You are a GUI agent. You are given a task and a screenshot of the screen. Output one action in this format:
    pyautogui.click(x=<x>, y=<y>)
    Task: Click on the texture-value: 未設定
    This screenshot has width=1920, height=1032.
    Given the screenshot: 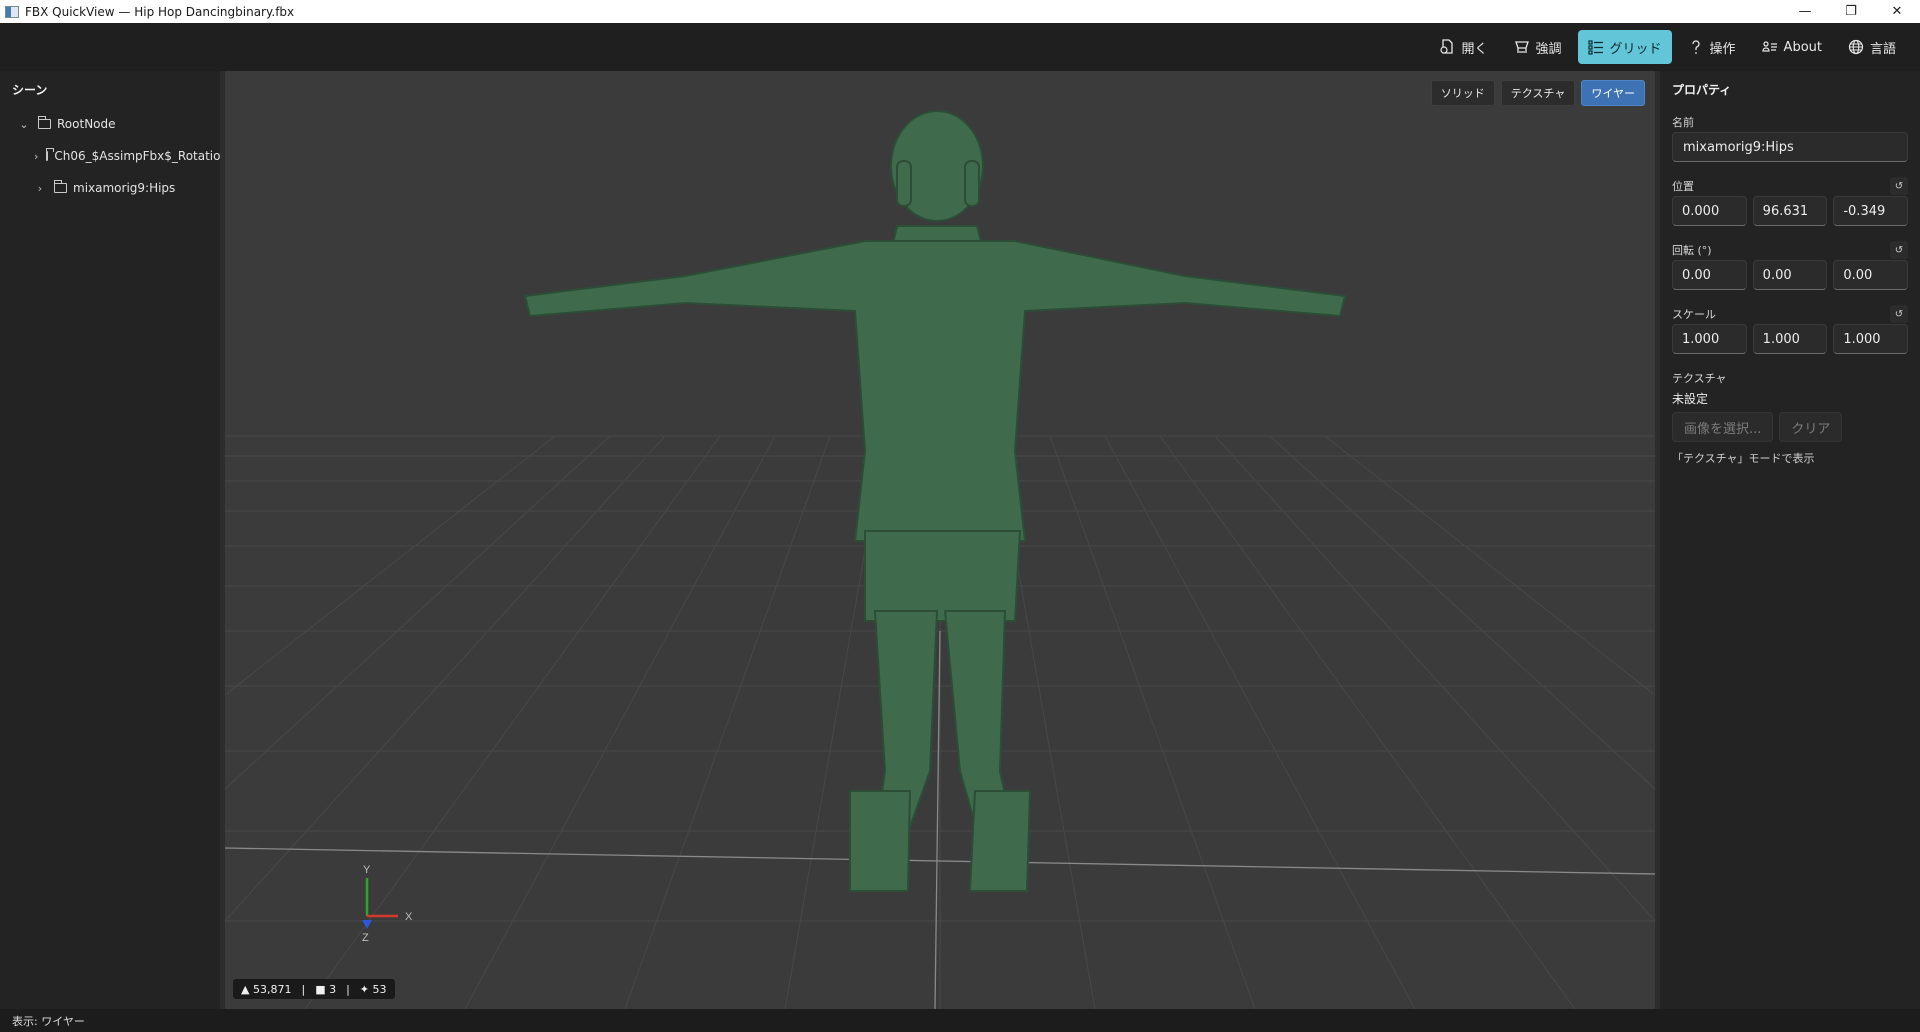 What is the action you would take?
    pyautogui.click(x=1790, y=398)
    